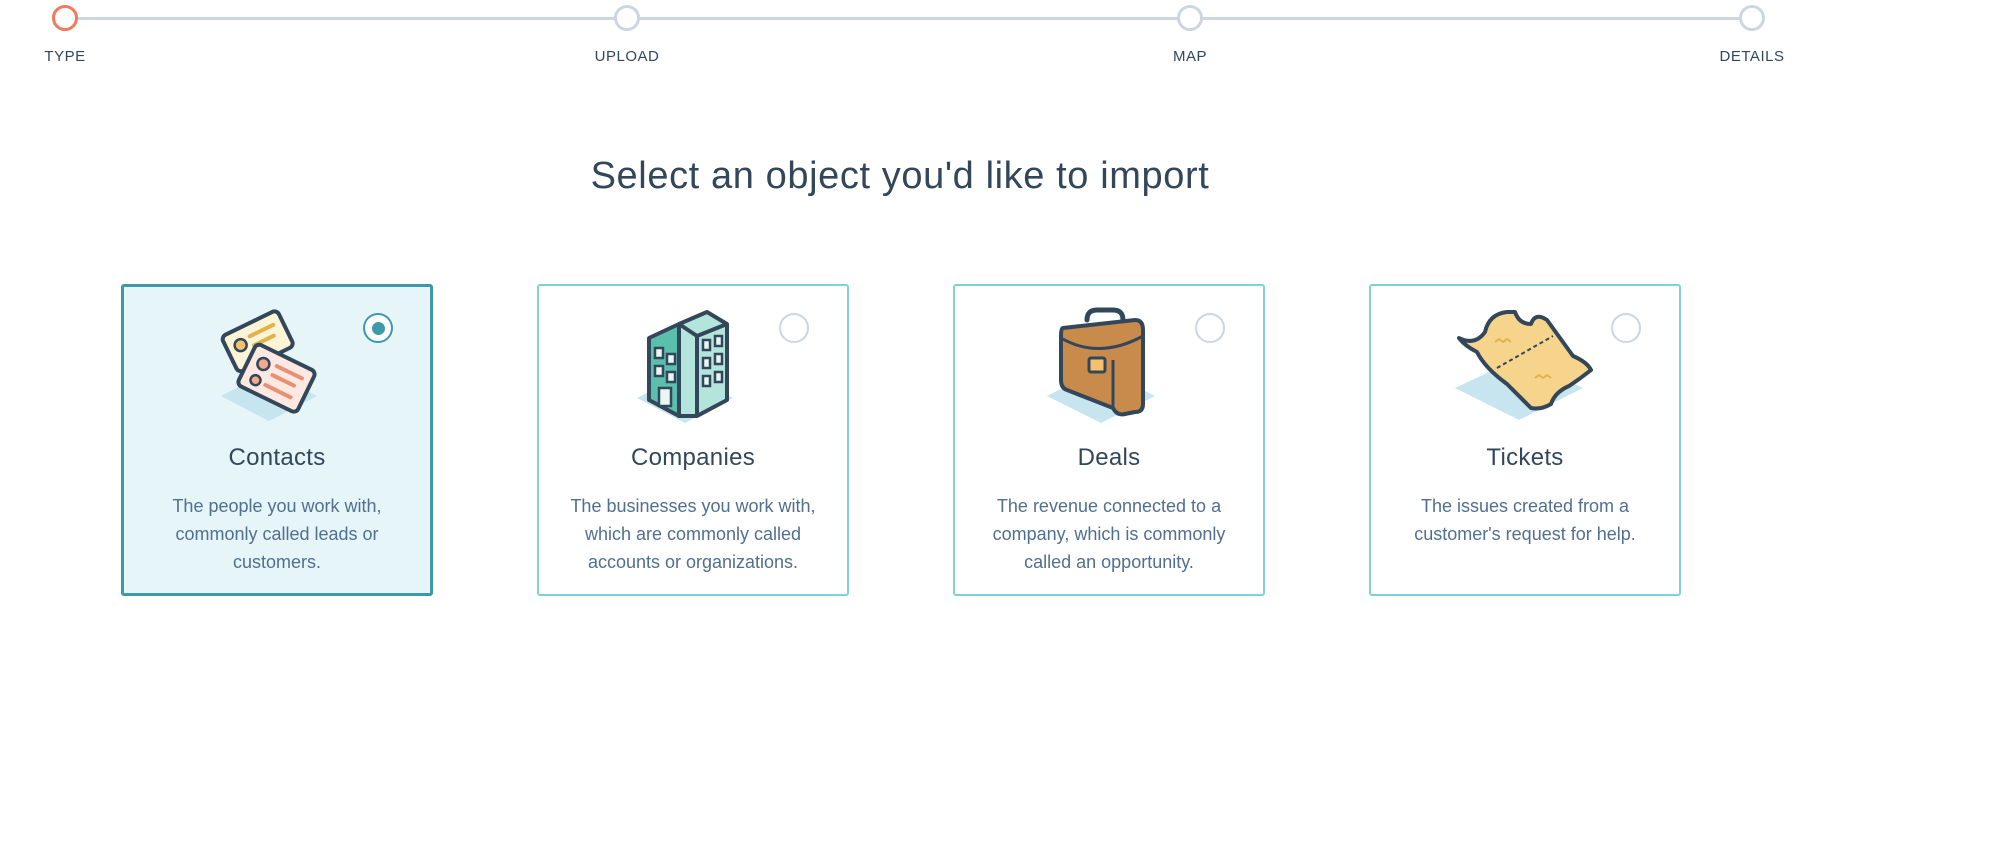 This screenshot has width=1999, height=858. What do you see at coordinates (1189, 56) in the screenshot?
I see `step-map-label: MAP` at bounding box center [1189, 56].